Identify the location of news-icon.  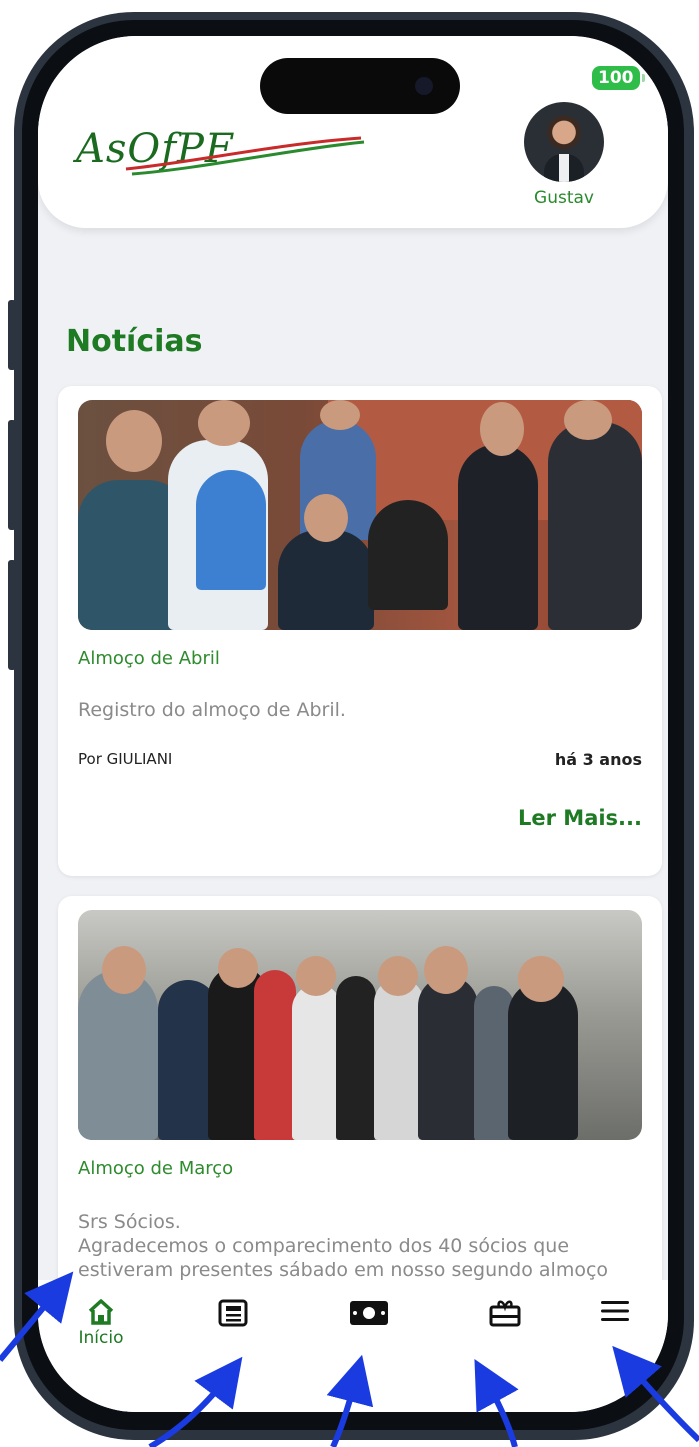
(233, 1313).